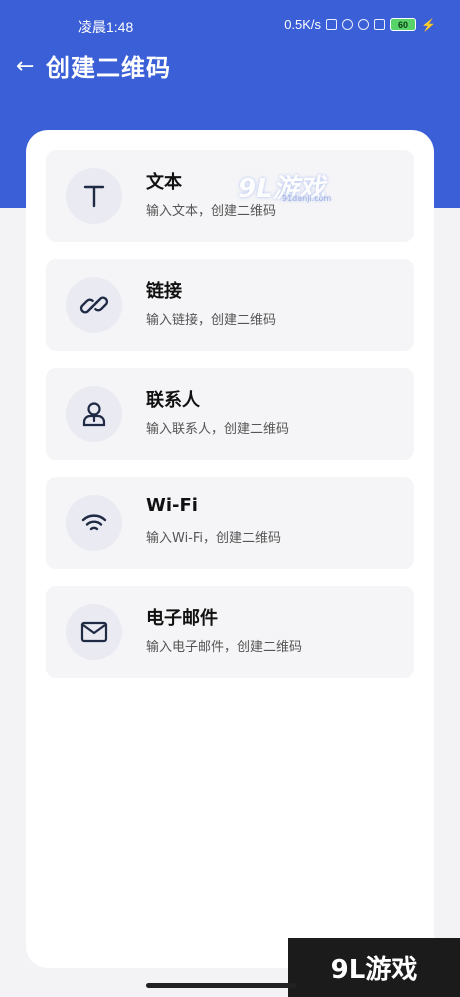 The image size is (460, 997). I want to click on status-bar: 凌晨1:48 0.5K/s 60 ⚡, so click(230, 26).